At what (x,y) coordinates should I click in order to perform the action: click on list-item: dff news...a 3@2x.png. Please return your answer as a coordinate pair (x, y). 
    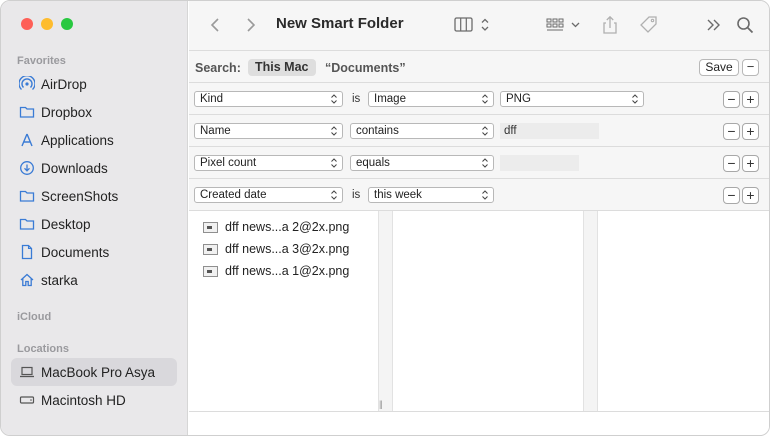
    Looking at the image, I should click on (276, 249).